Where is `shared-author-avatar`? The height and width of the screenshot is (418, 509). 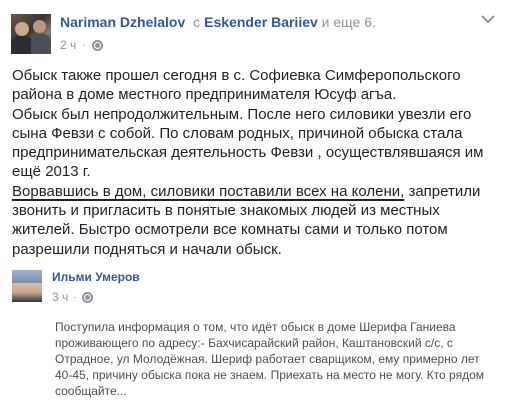 shared-author-avatar is located at coordinates (27, 286).